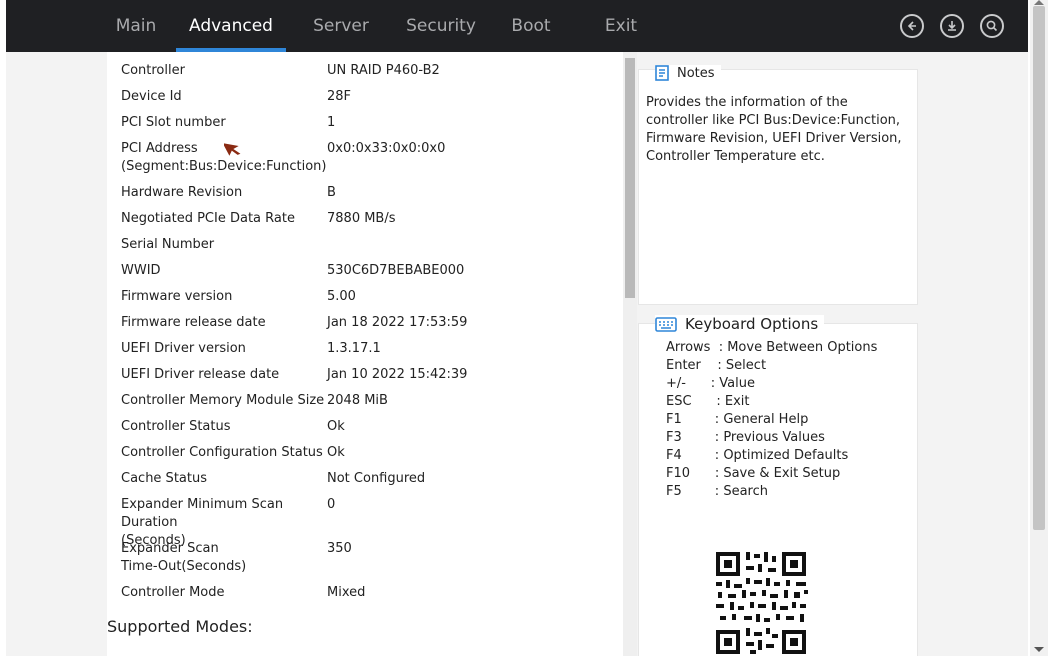 This screenshot has width=1056, height=656. I want to click on row-label: Negotiated PCIe Data Rate, so click(208, 218).